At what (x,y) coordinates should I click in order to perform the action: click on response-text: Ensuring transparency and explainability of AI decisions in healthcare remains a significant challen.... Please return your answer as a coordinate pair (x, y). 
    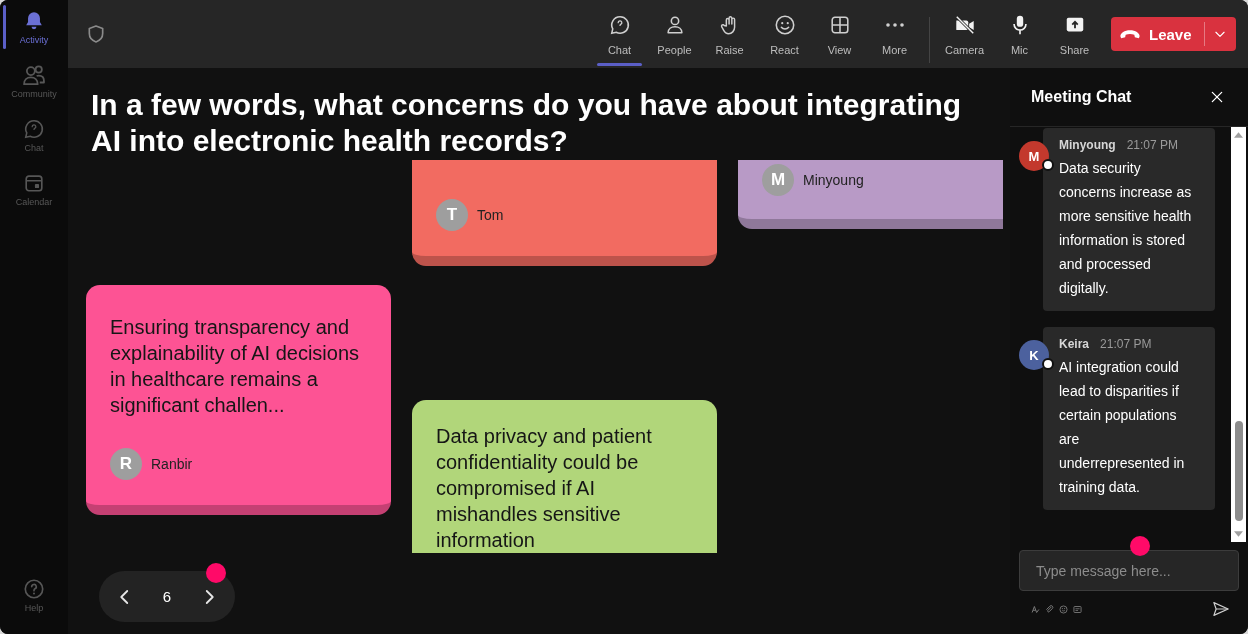
    Looking at the image, I should click on (235, 366).